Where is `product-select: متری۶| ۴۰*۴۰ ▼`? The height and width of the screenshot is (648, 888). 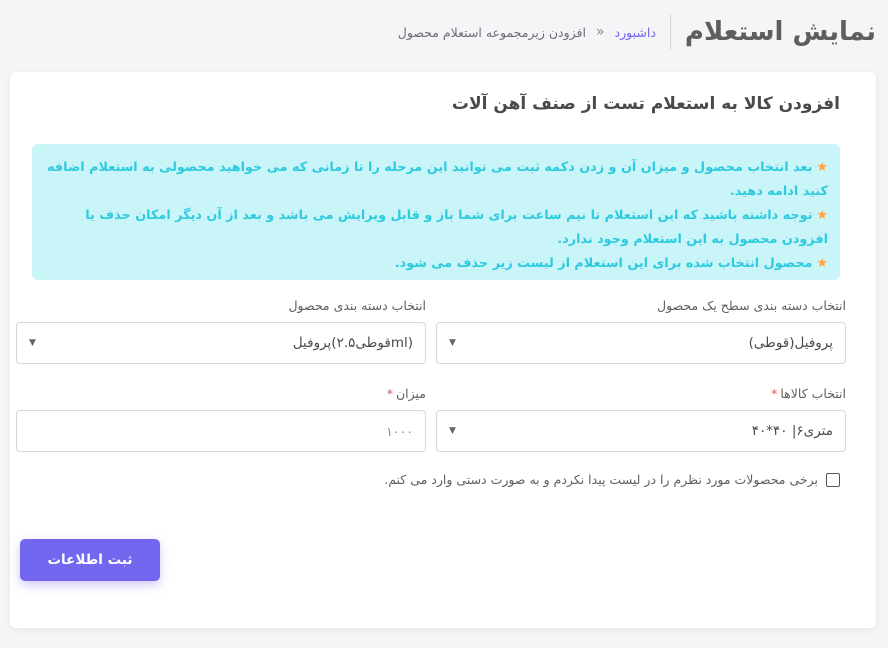
product-select: متری۶| ۴۰*۴۰ ▼ is located at coordinates (641, 431).